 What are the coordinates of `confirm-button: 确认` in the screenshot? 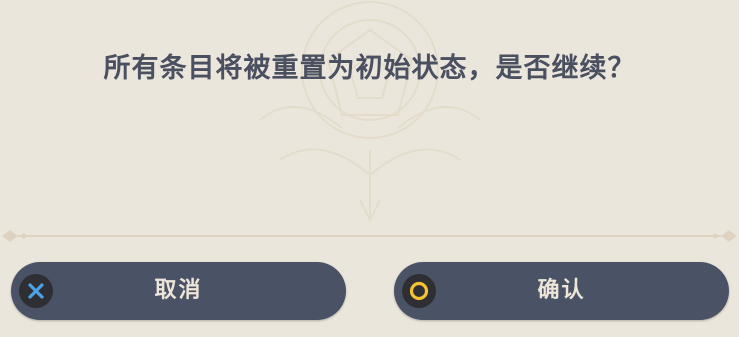 It's located at (561, 291).